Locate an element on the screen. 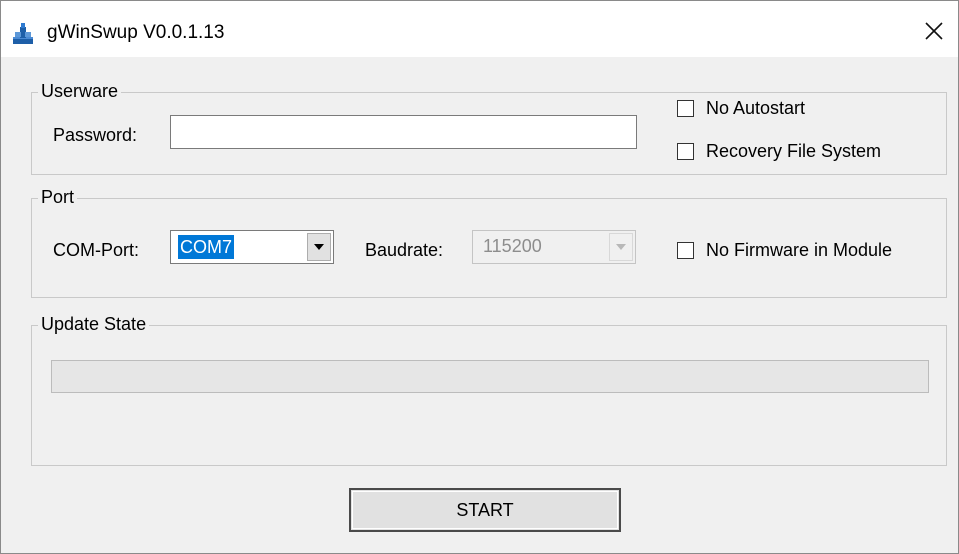 The image size is (959, 554). com-port-label: COM-Port: is located at coordinates (96, 250).